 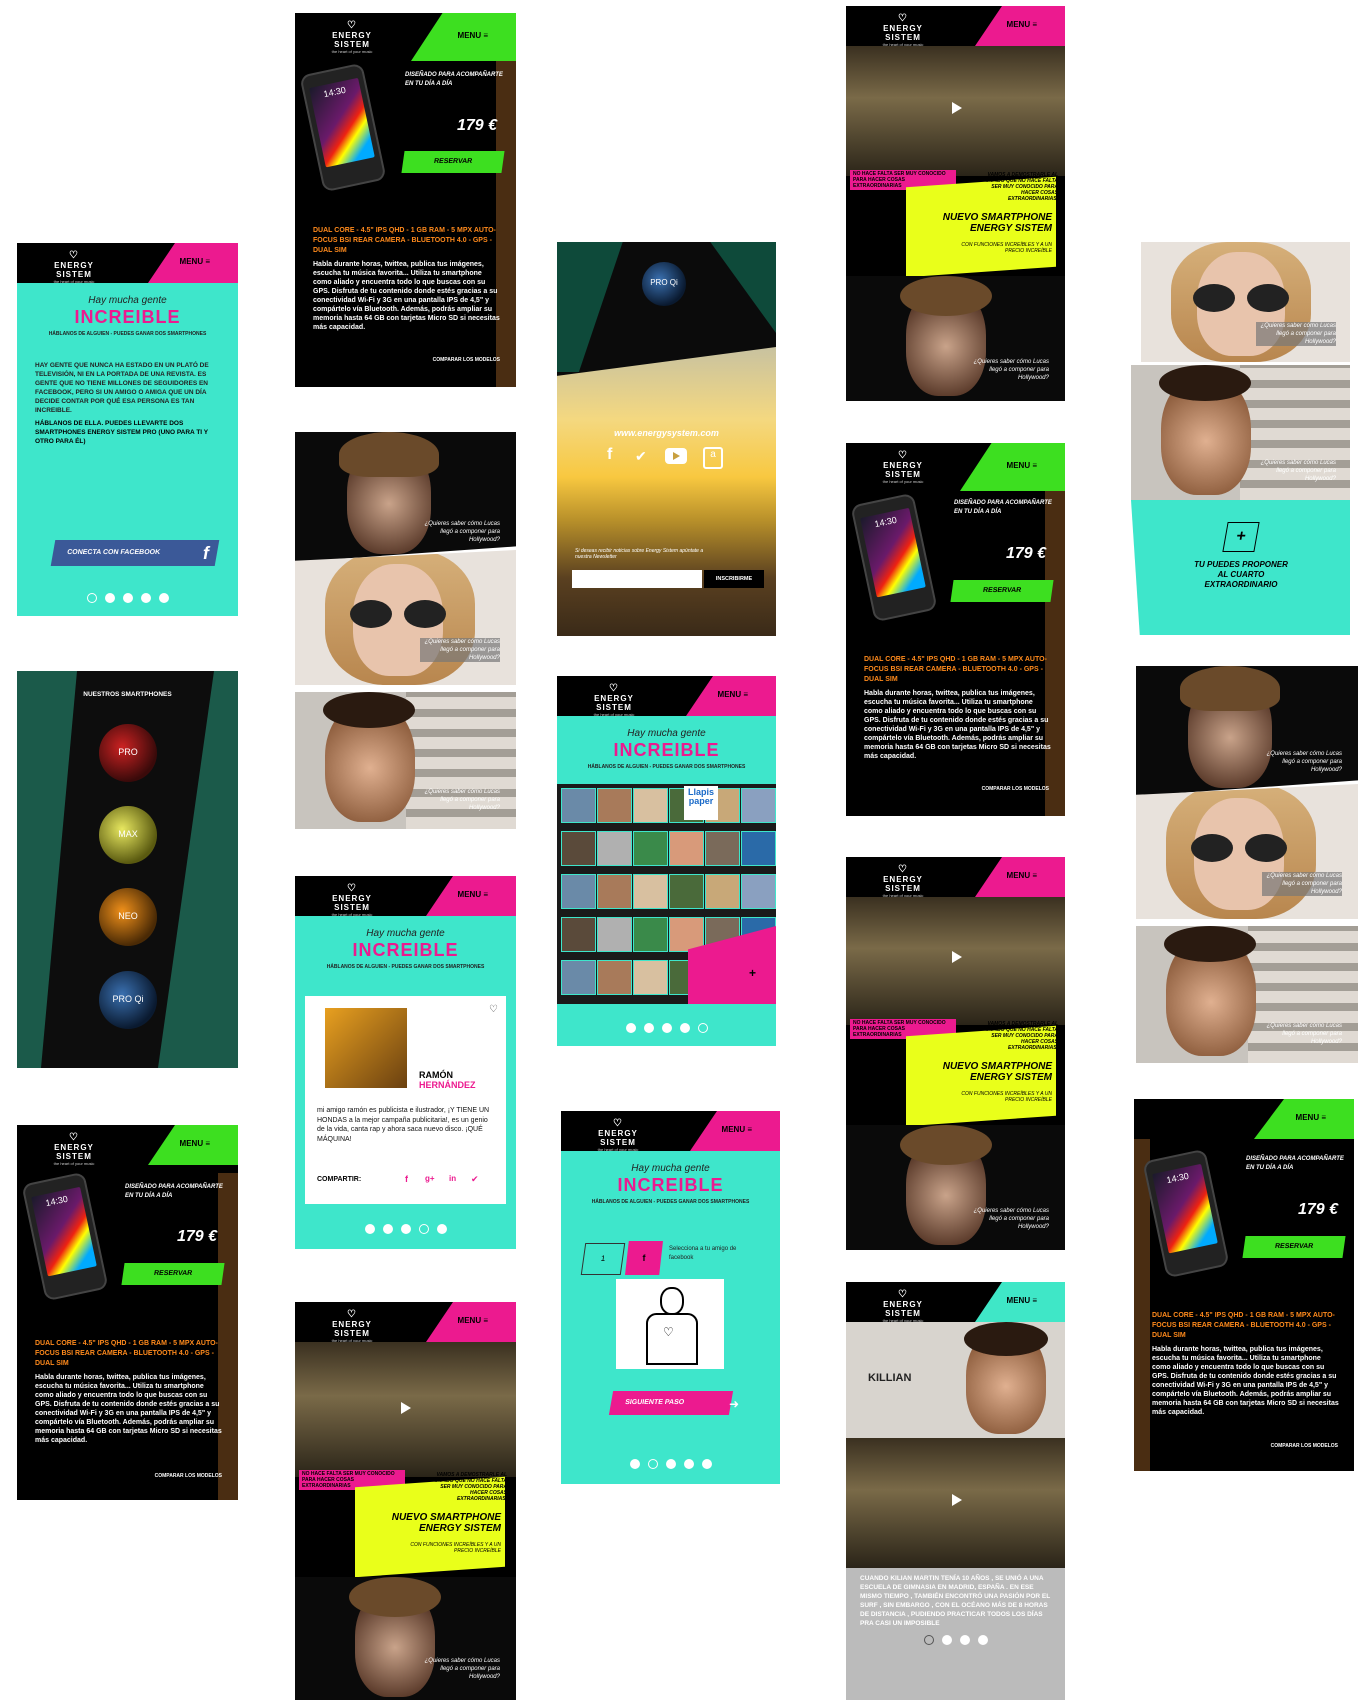 What do you see at coordinates (671, 1403) in the screenshot?
I see `next-step-button: SIGUIENTE PASO` at bounding box center [671, 1403].